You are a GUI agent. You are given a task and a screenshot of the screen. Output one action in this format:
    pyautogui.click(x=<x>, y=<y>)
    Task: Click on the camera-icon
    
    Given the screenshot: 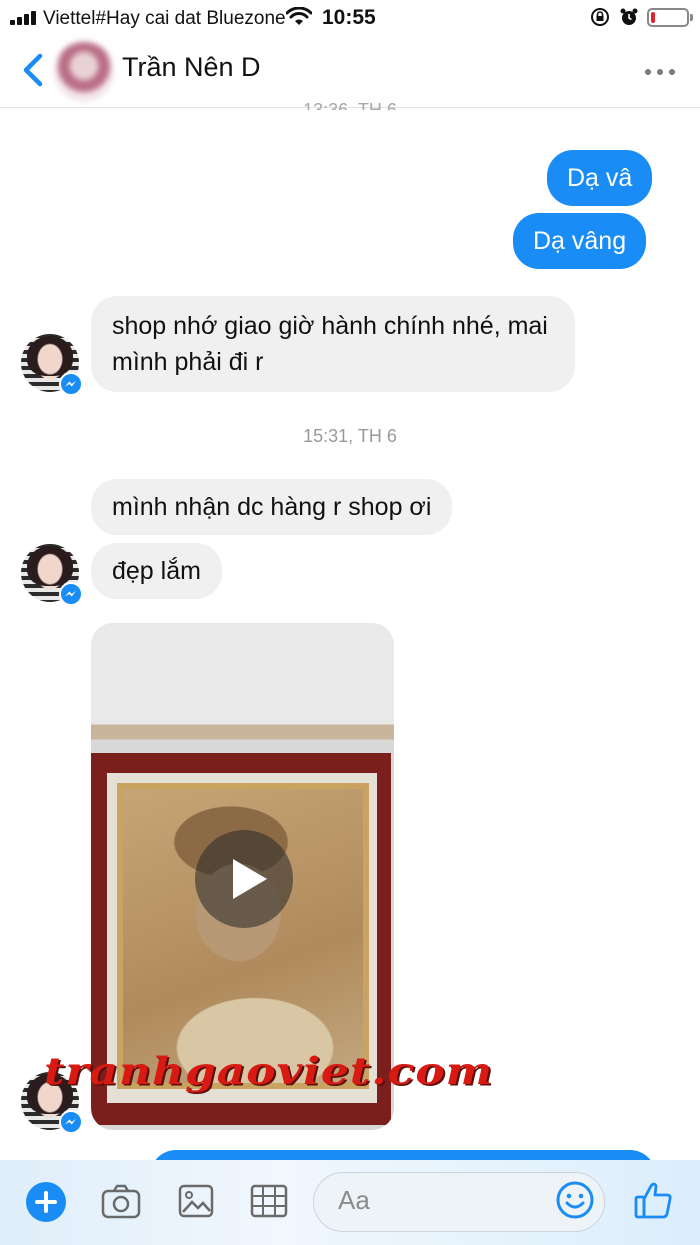 What is the action you would take?
    pyautogui.click(x=121, y=1201)
    